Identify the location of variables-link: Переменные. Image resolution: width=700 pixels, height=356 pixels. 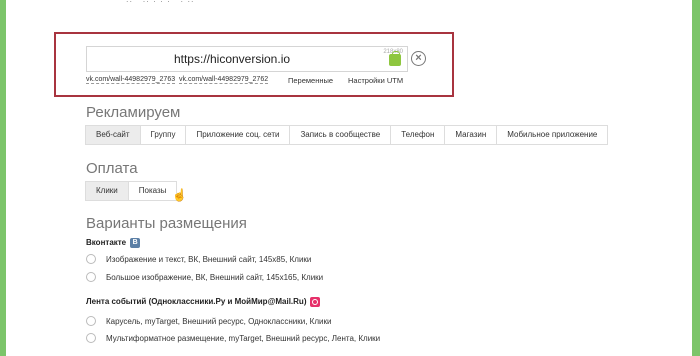
(310, 80).